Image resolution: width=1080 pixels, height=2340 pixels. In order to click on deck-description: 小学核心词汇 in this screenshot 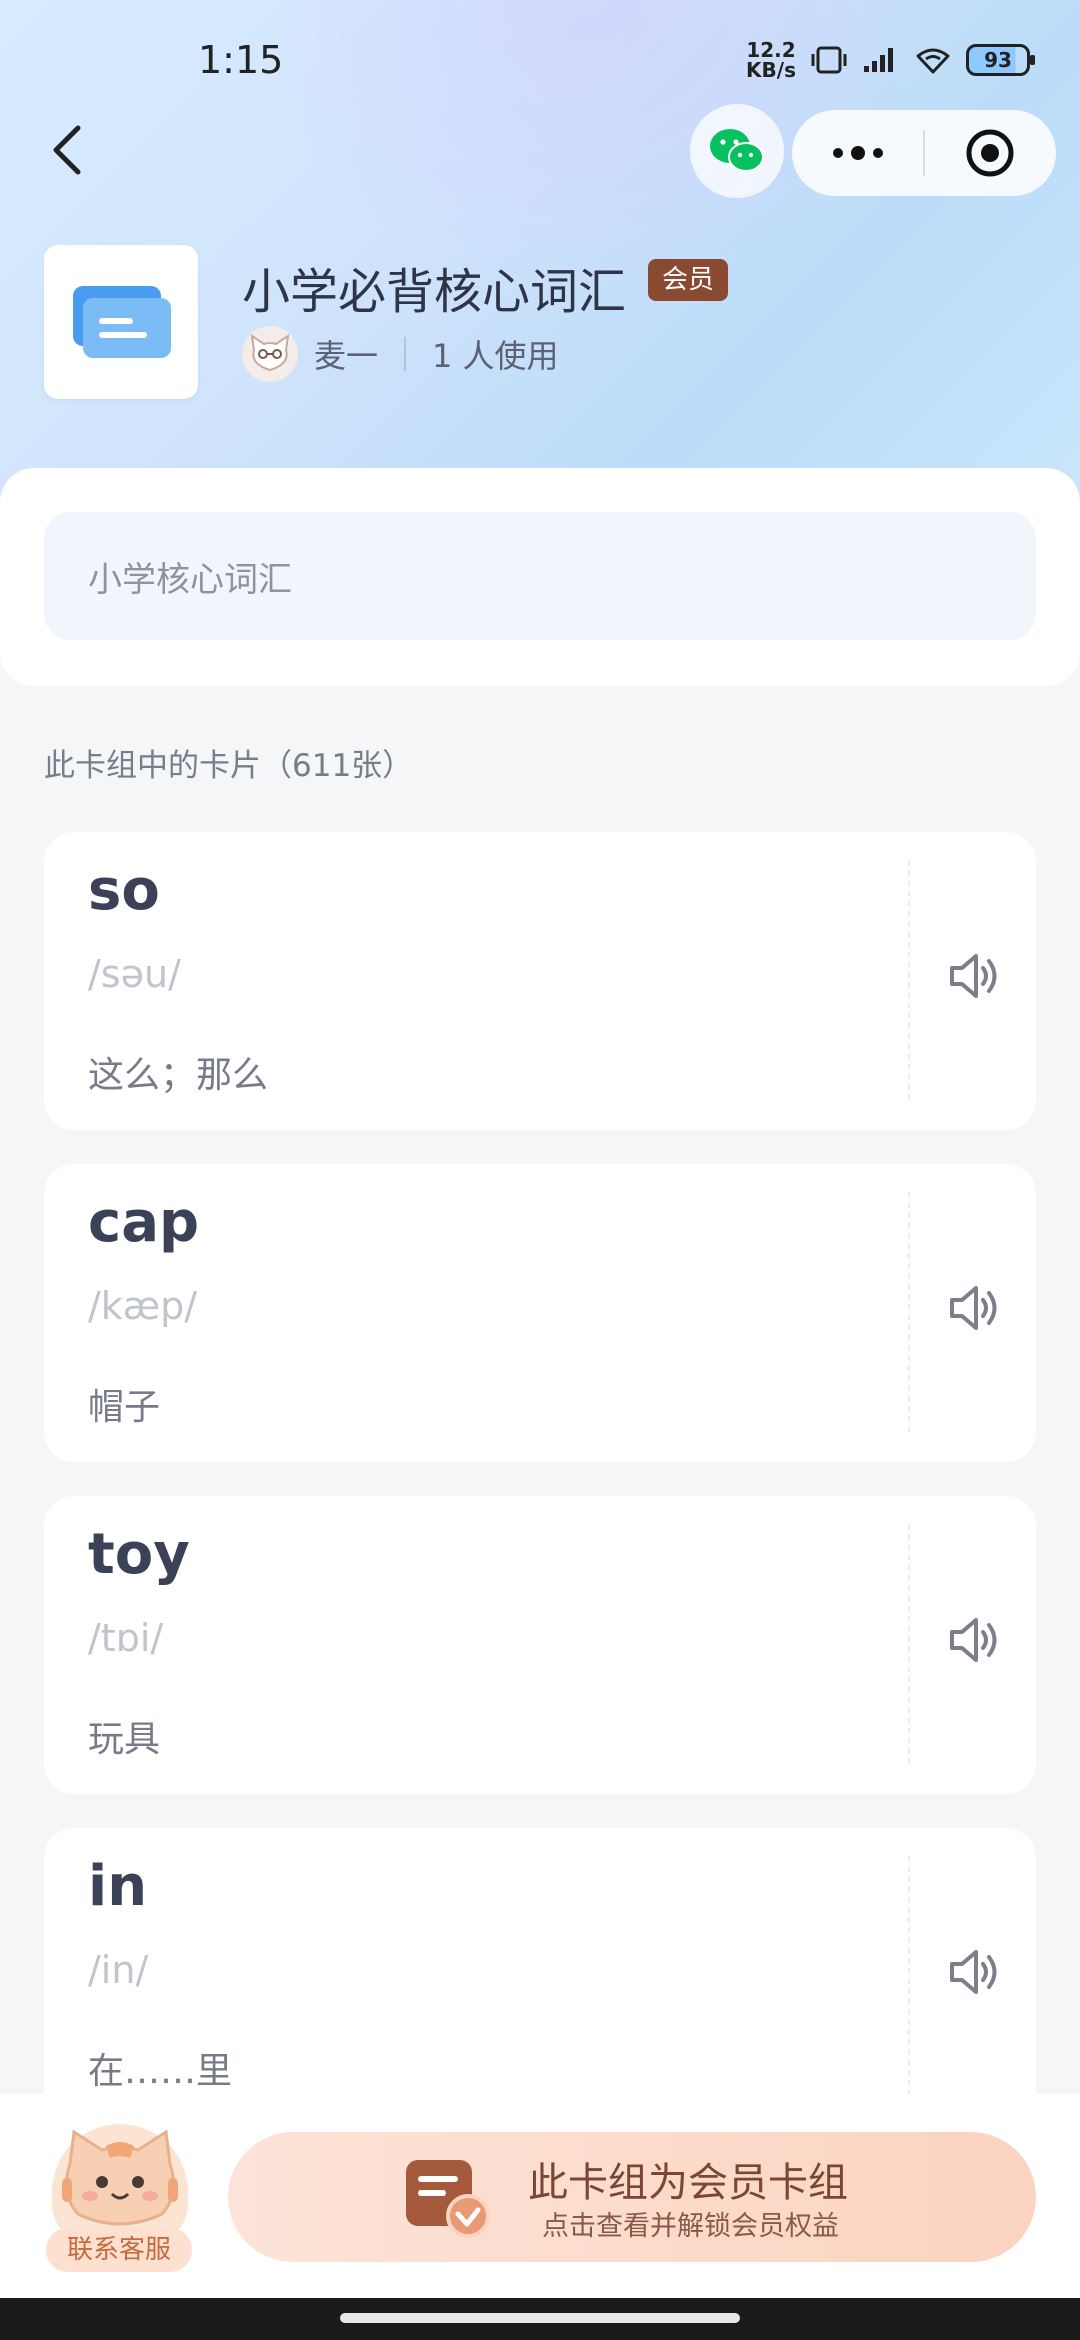, I will do `click(540, 576)`.